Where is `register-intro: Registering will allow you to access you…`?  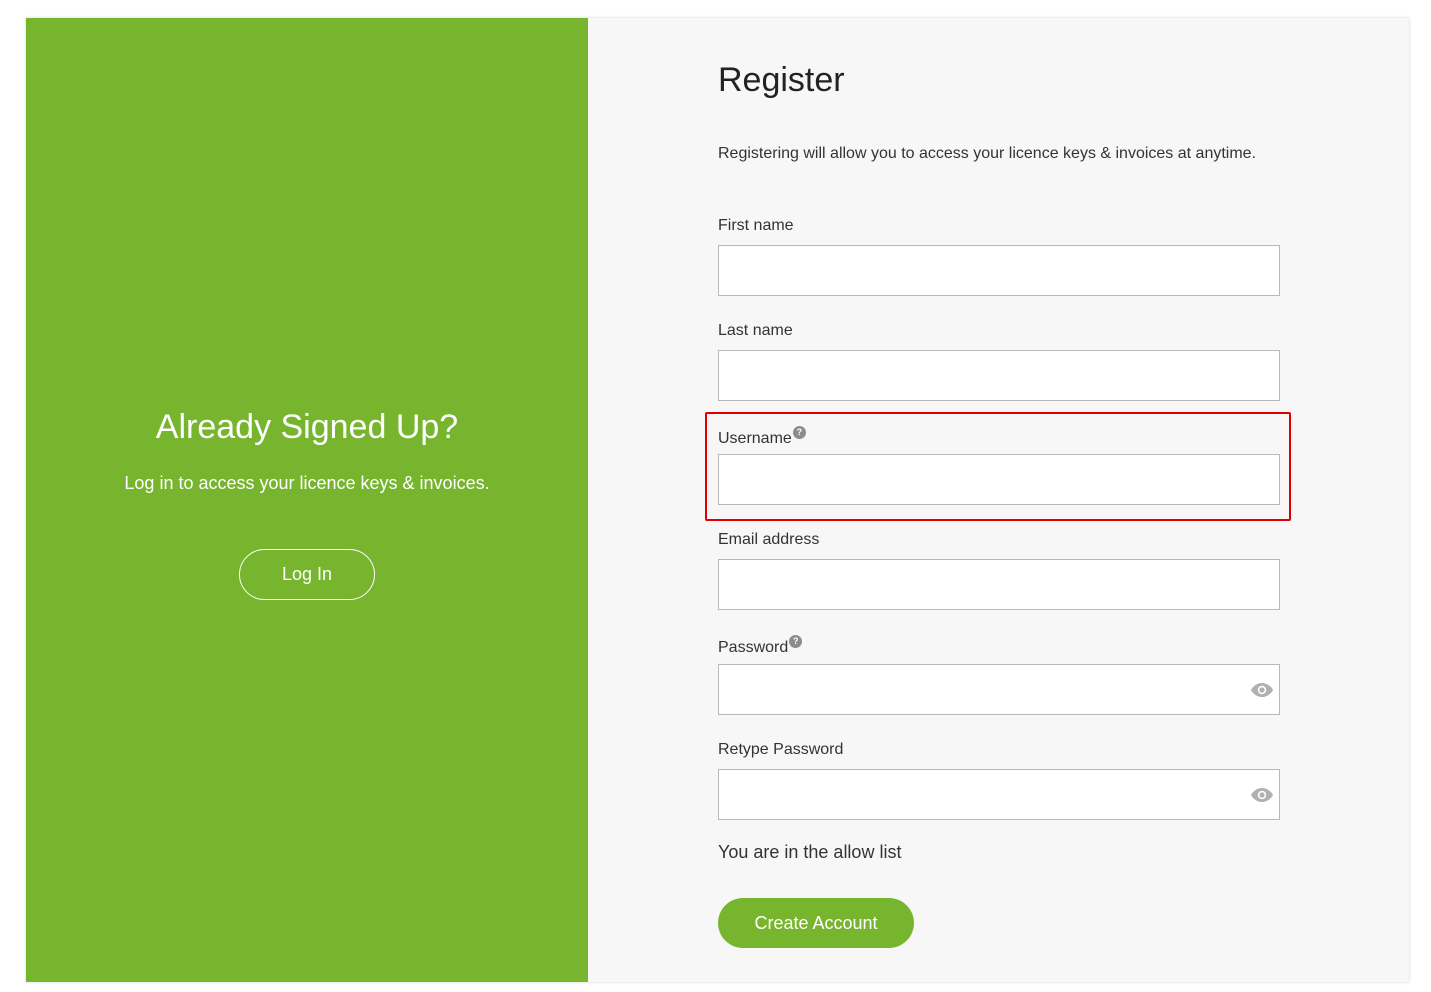
register-intro: Registering will allow you to access you… is located at coordinates (987, 153).